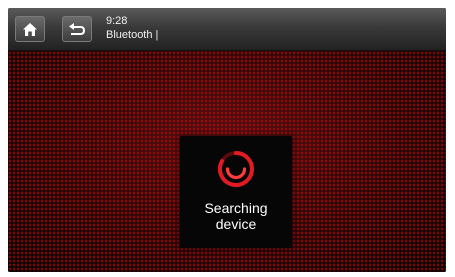 The height and width of the screenshot is (277, 455). What do you see at coordinates (236, 192) in the screenshot?
I see `searching-dialog: Searching device` at bounding box center [236, 192].